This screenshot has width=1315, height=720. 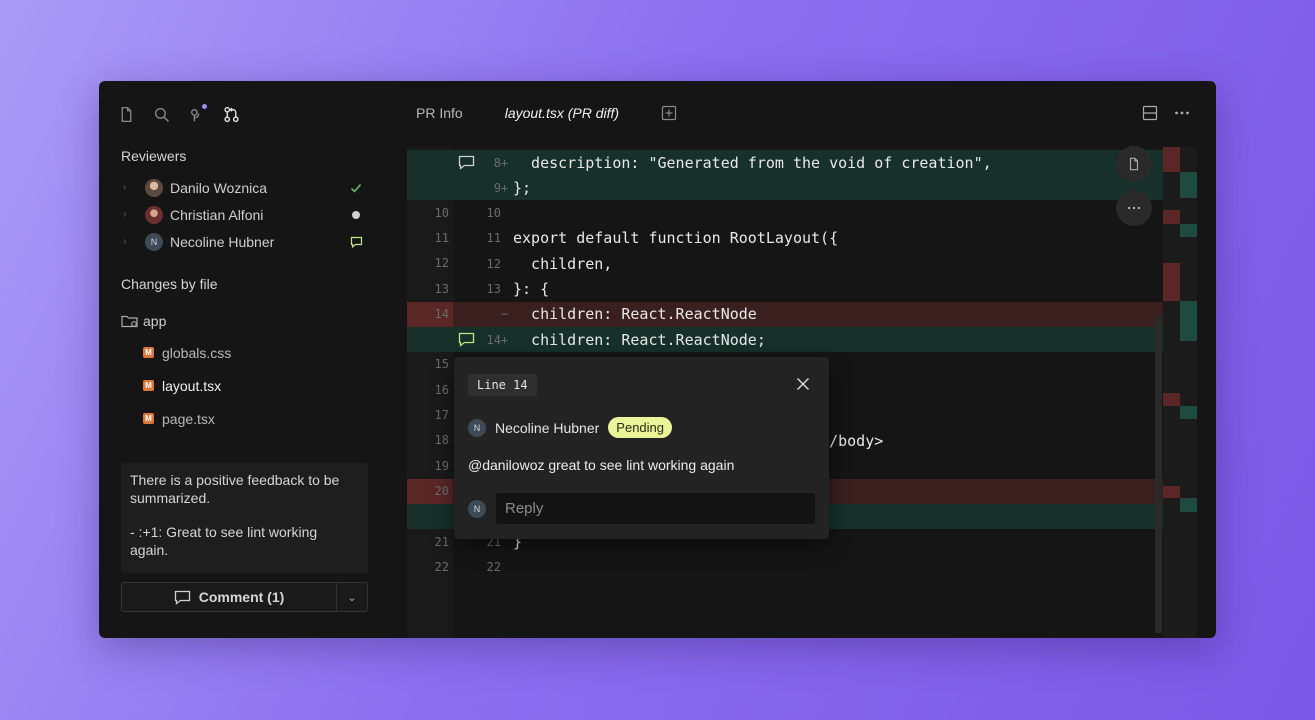 I want to click on new-line-number: 12, so click(x=493, y=263).